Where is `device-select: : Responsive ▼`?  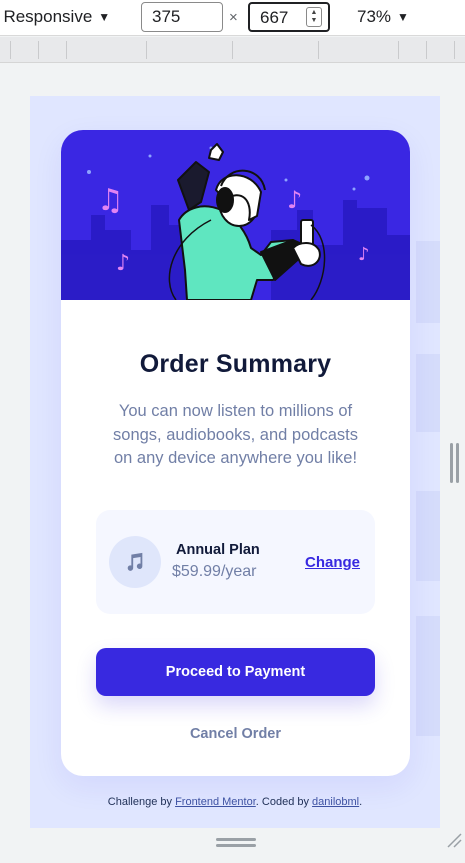
device-select: : Responsive ▼ is located at coordinates (55, 17).